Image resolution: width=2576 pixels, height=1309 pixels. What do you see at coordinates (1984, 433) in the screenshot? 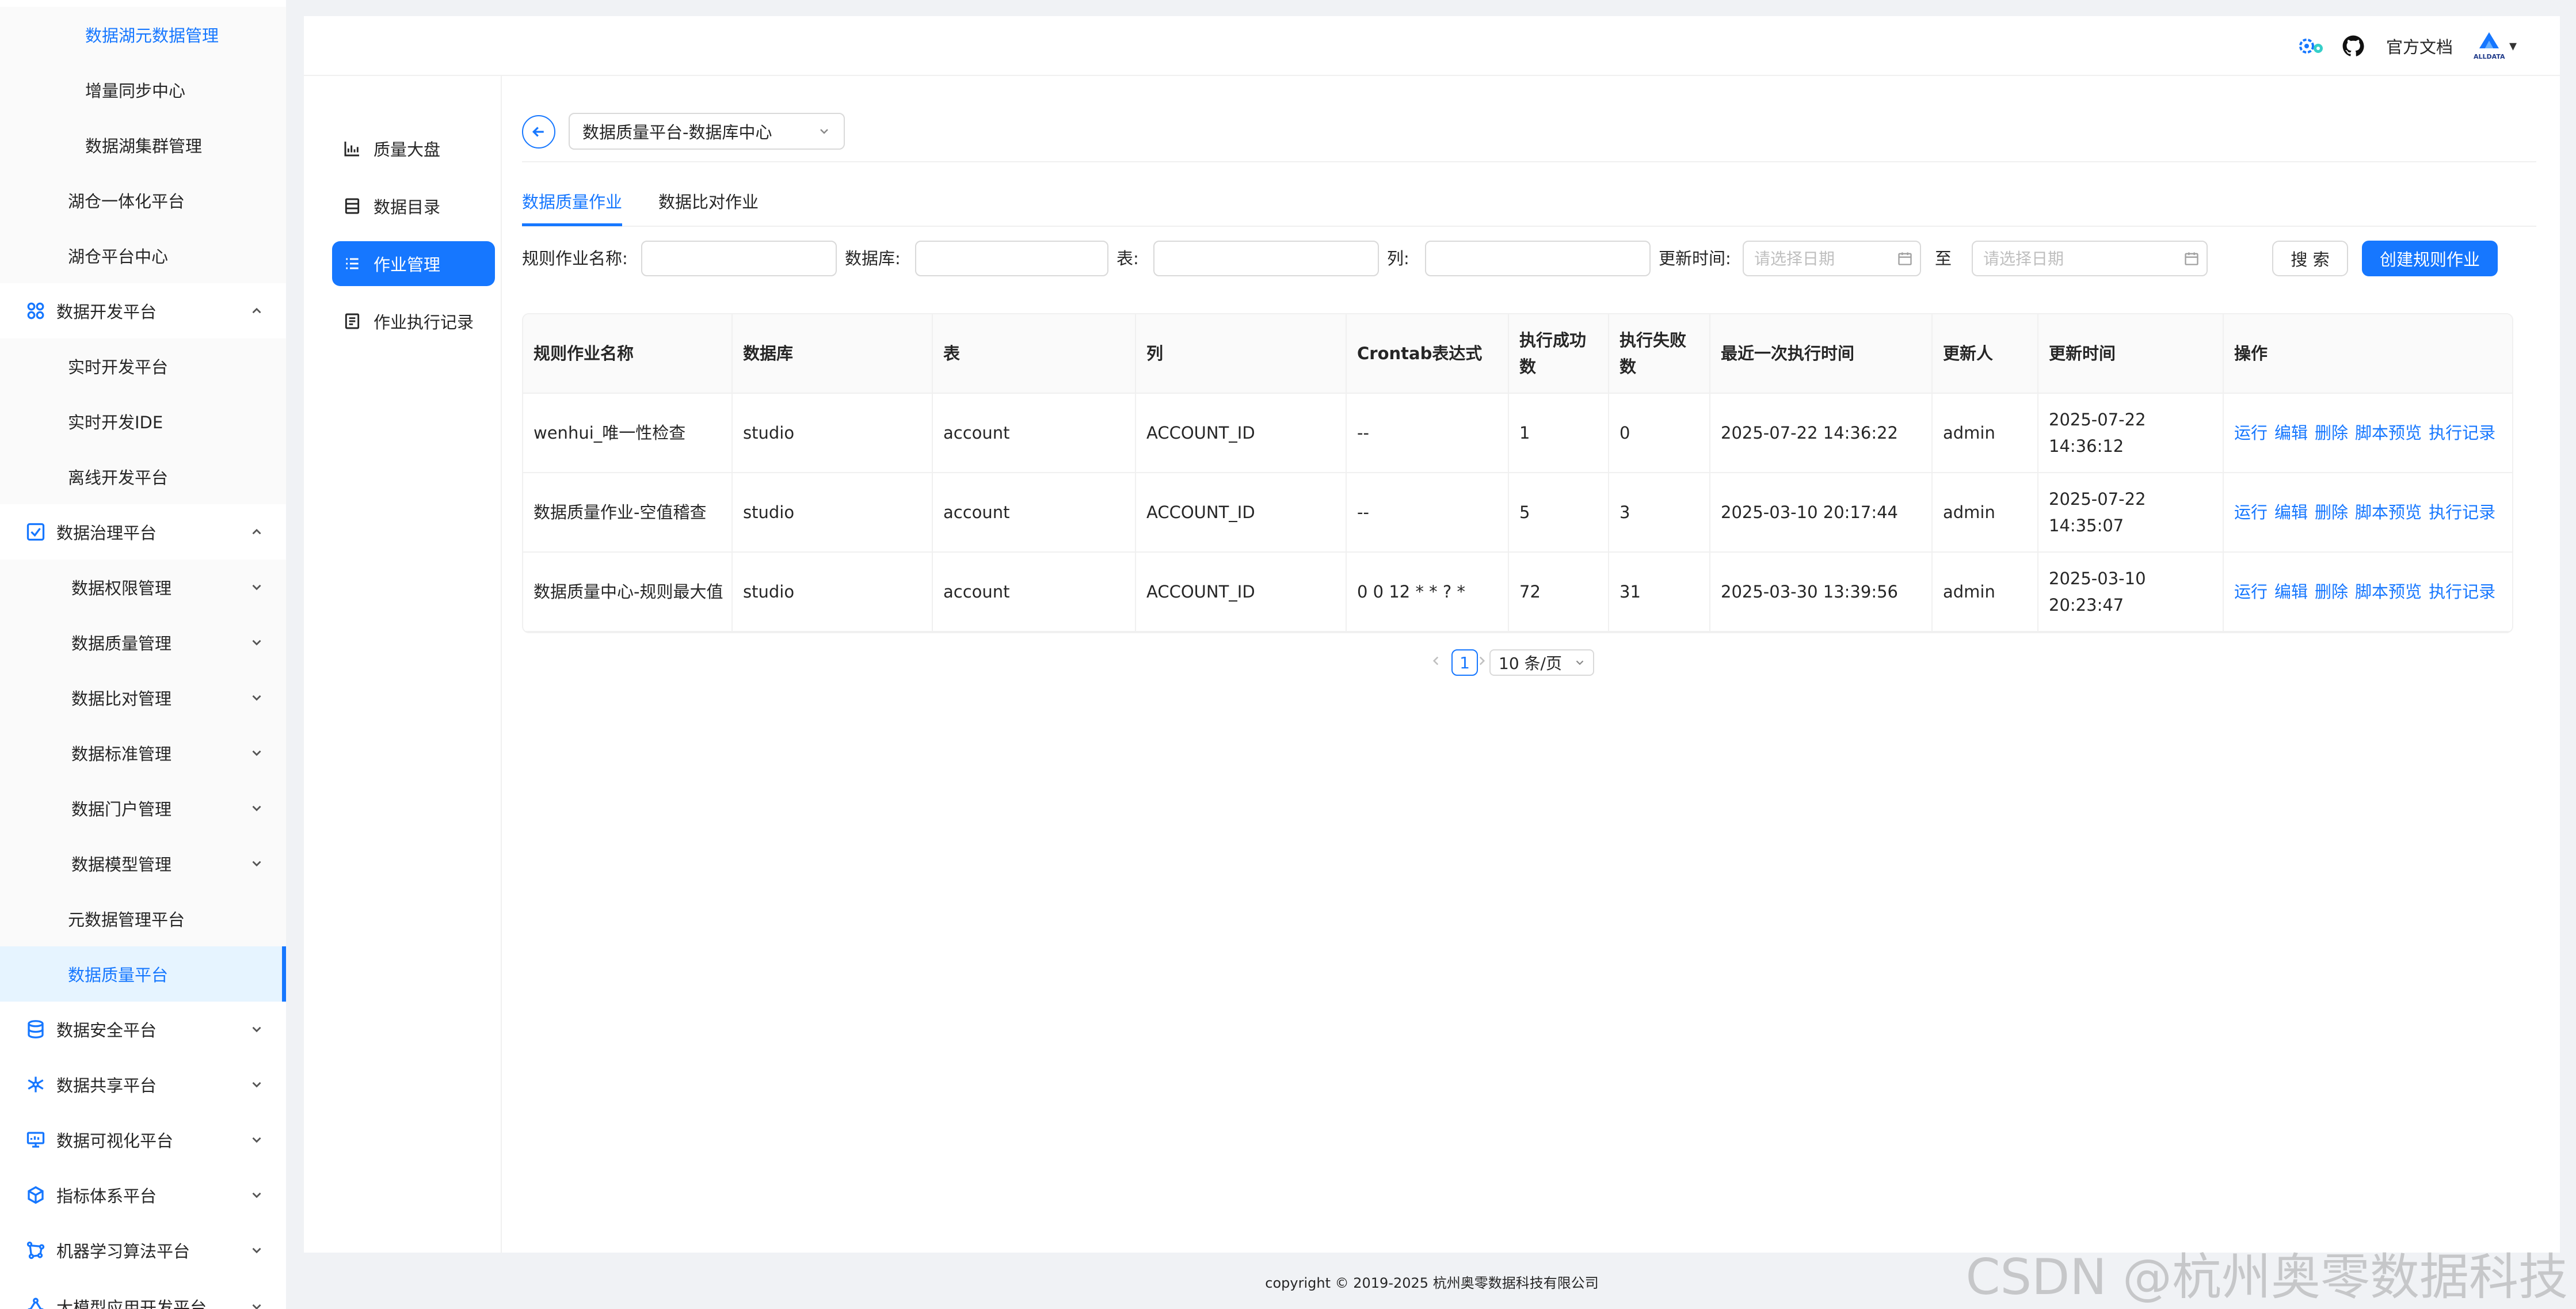
I see `cell-updater: admin` at bounding box center [1984, 433].